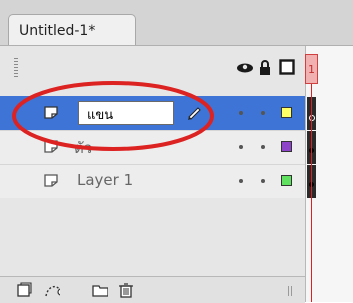 The image size is (353, 303). I want to click on new-folder-icon, so click(100, 290).